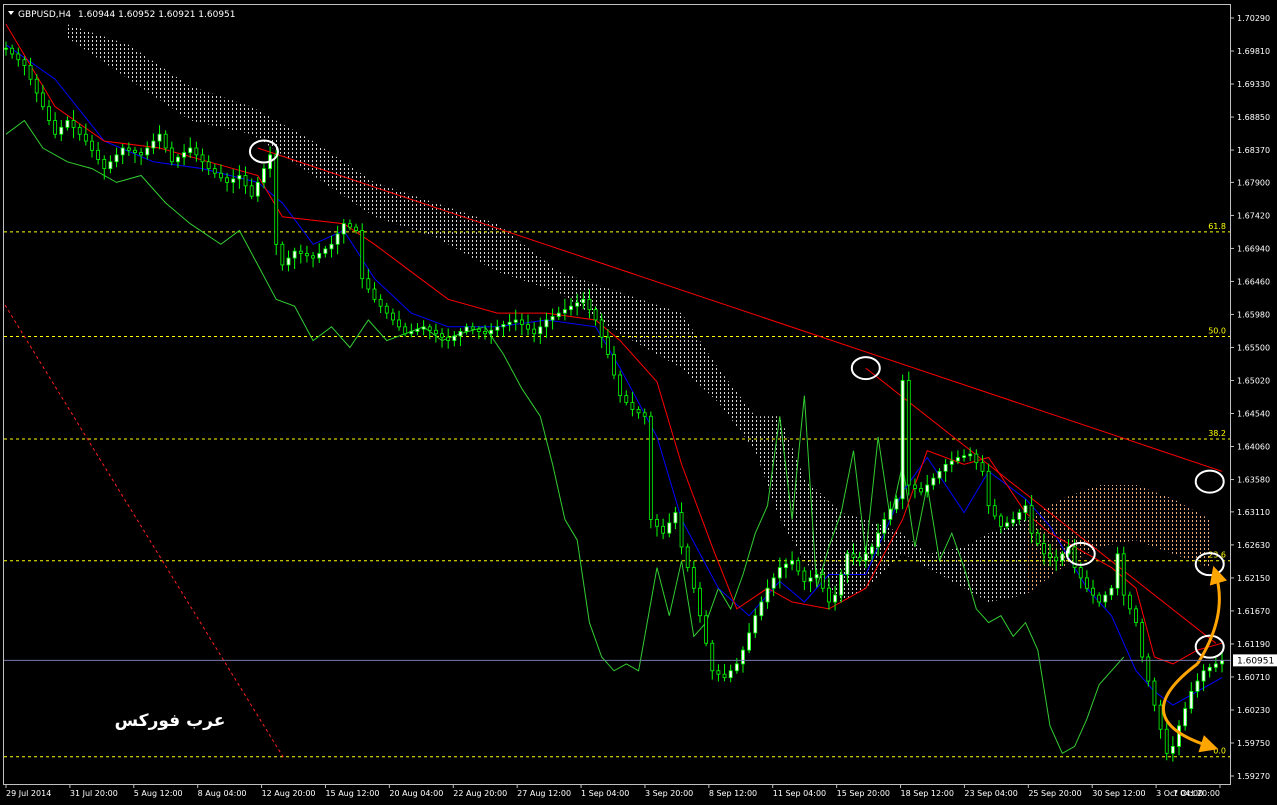 Image resolution: width=1277 pixels, height=805 pixels. I want to click on current-price-label: 1.60951, so click(1255, 660).